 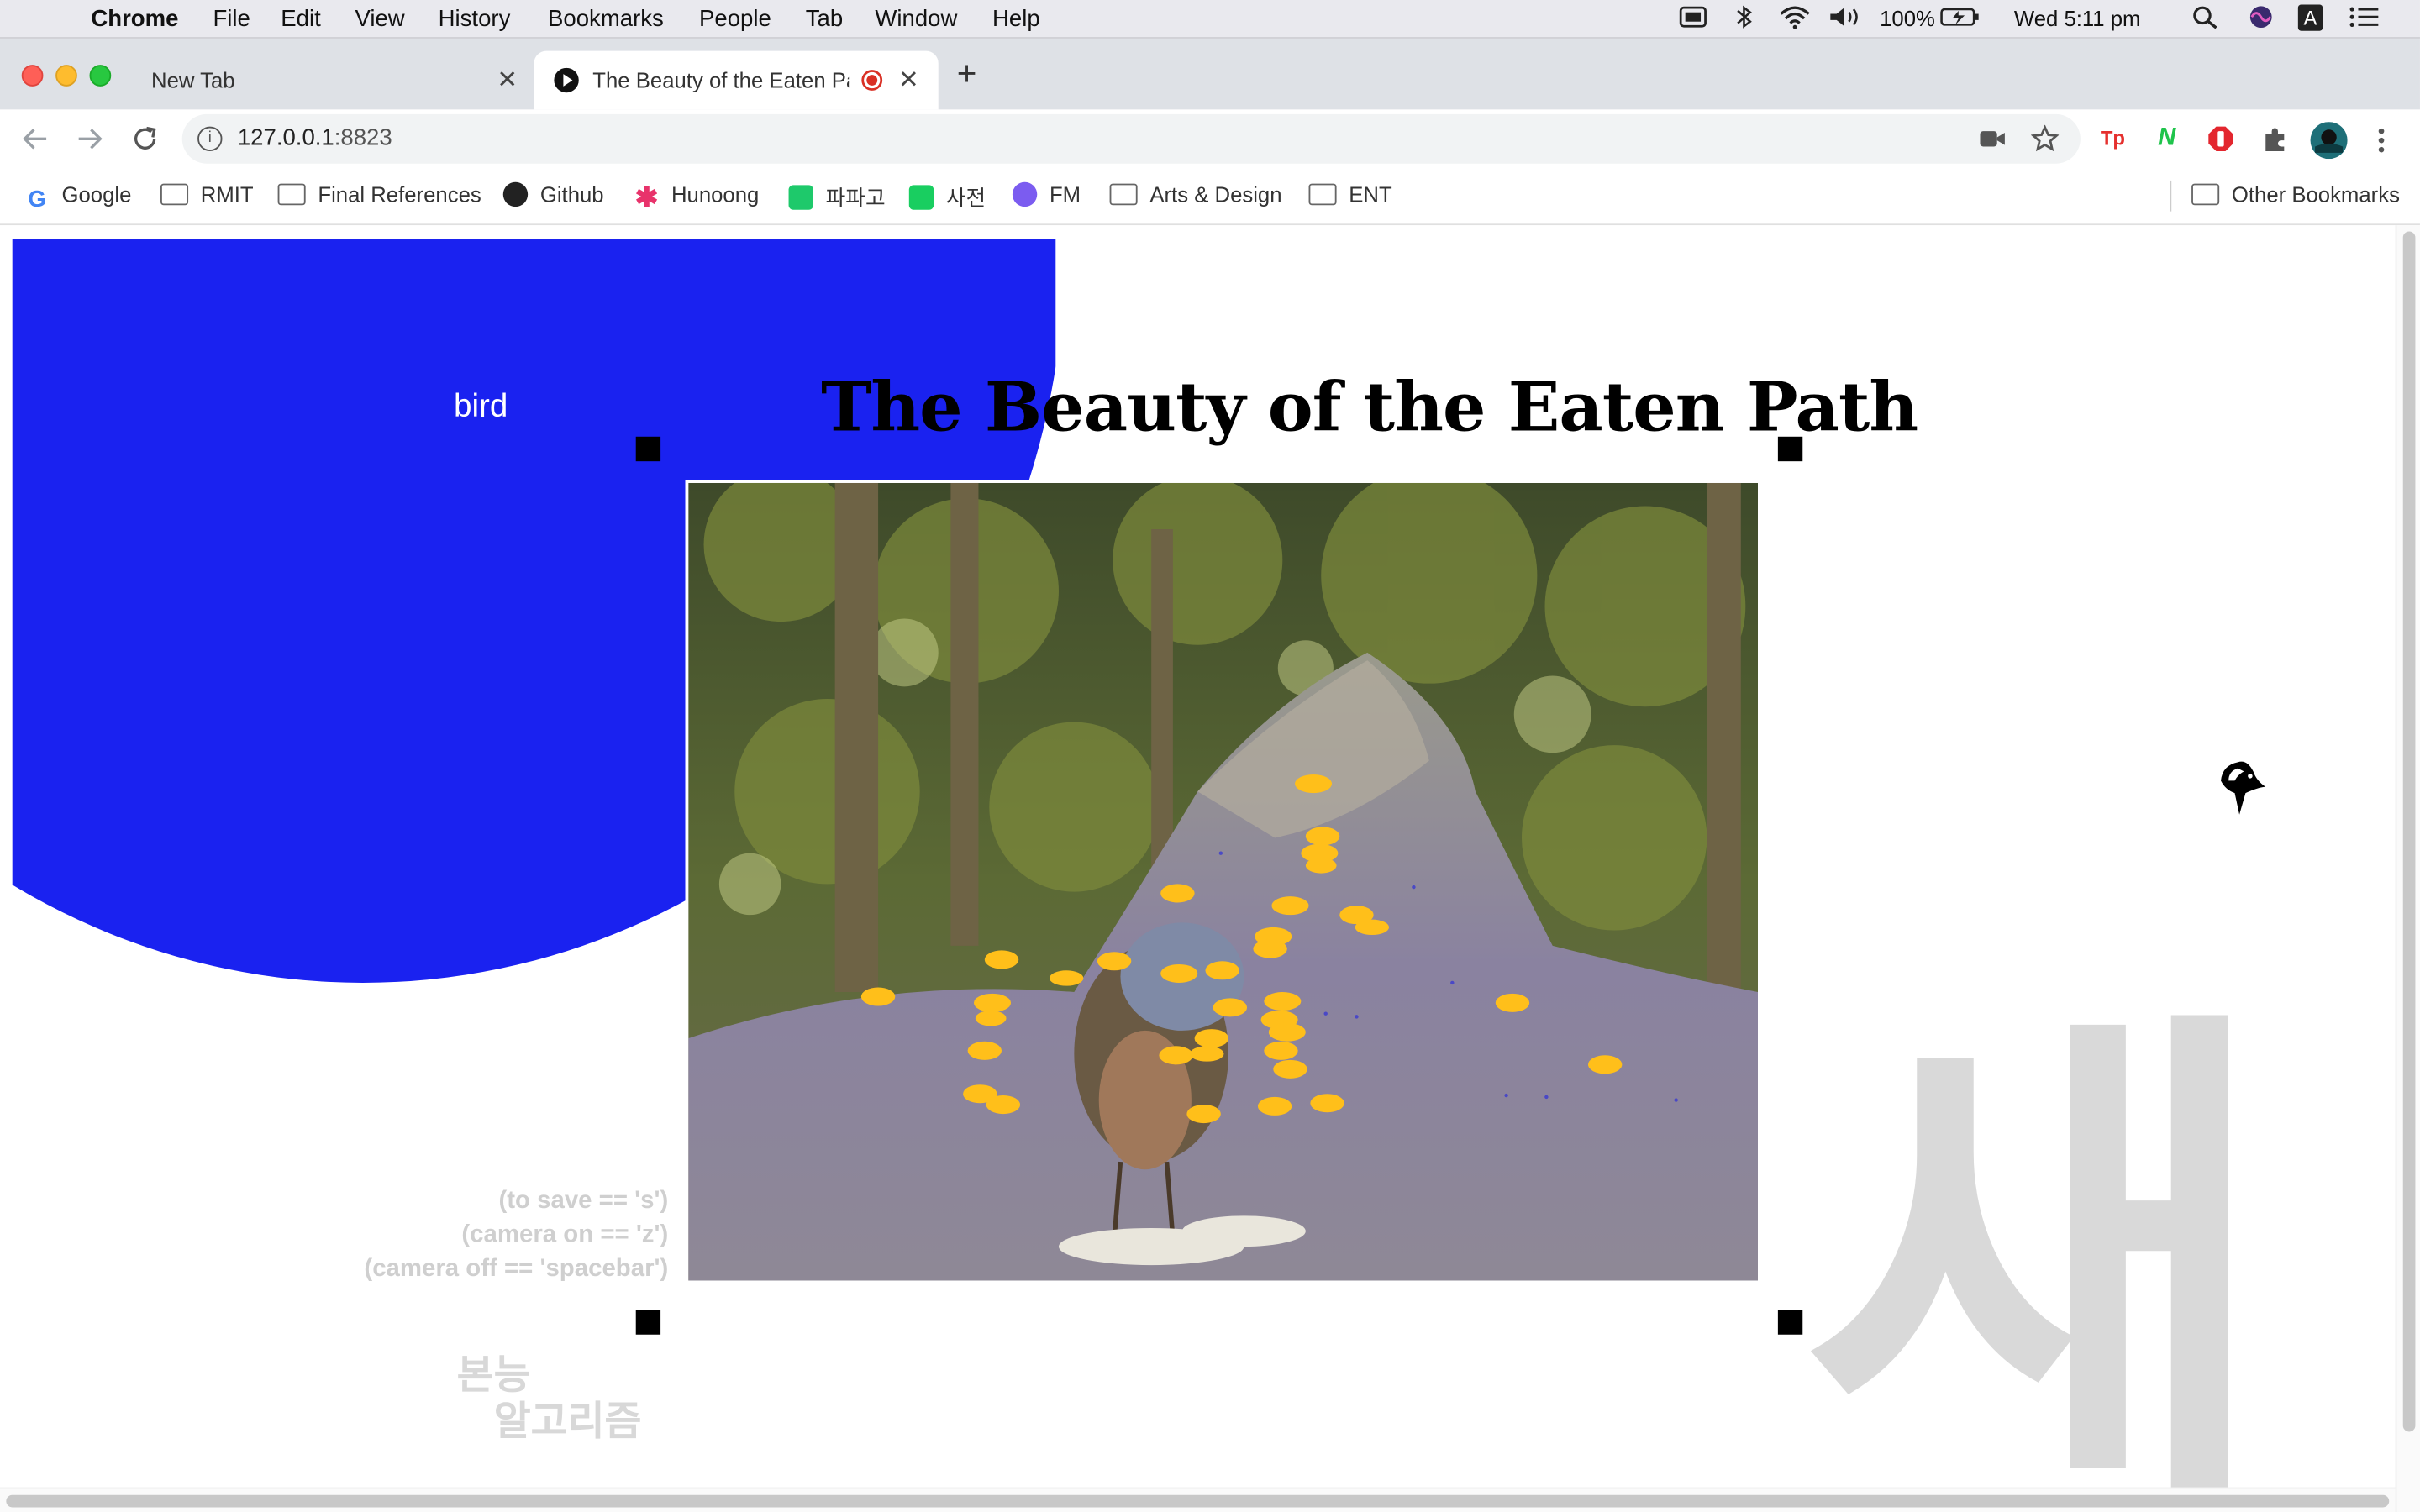 What do you see at coordinates (2261, 17) in the screenshot?
I see `siri-icon` at bounding box center [2261, 17].